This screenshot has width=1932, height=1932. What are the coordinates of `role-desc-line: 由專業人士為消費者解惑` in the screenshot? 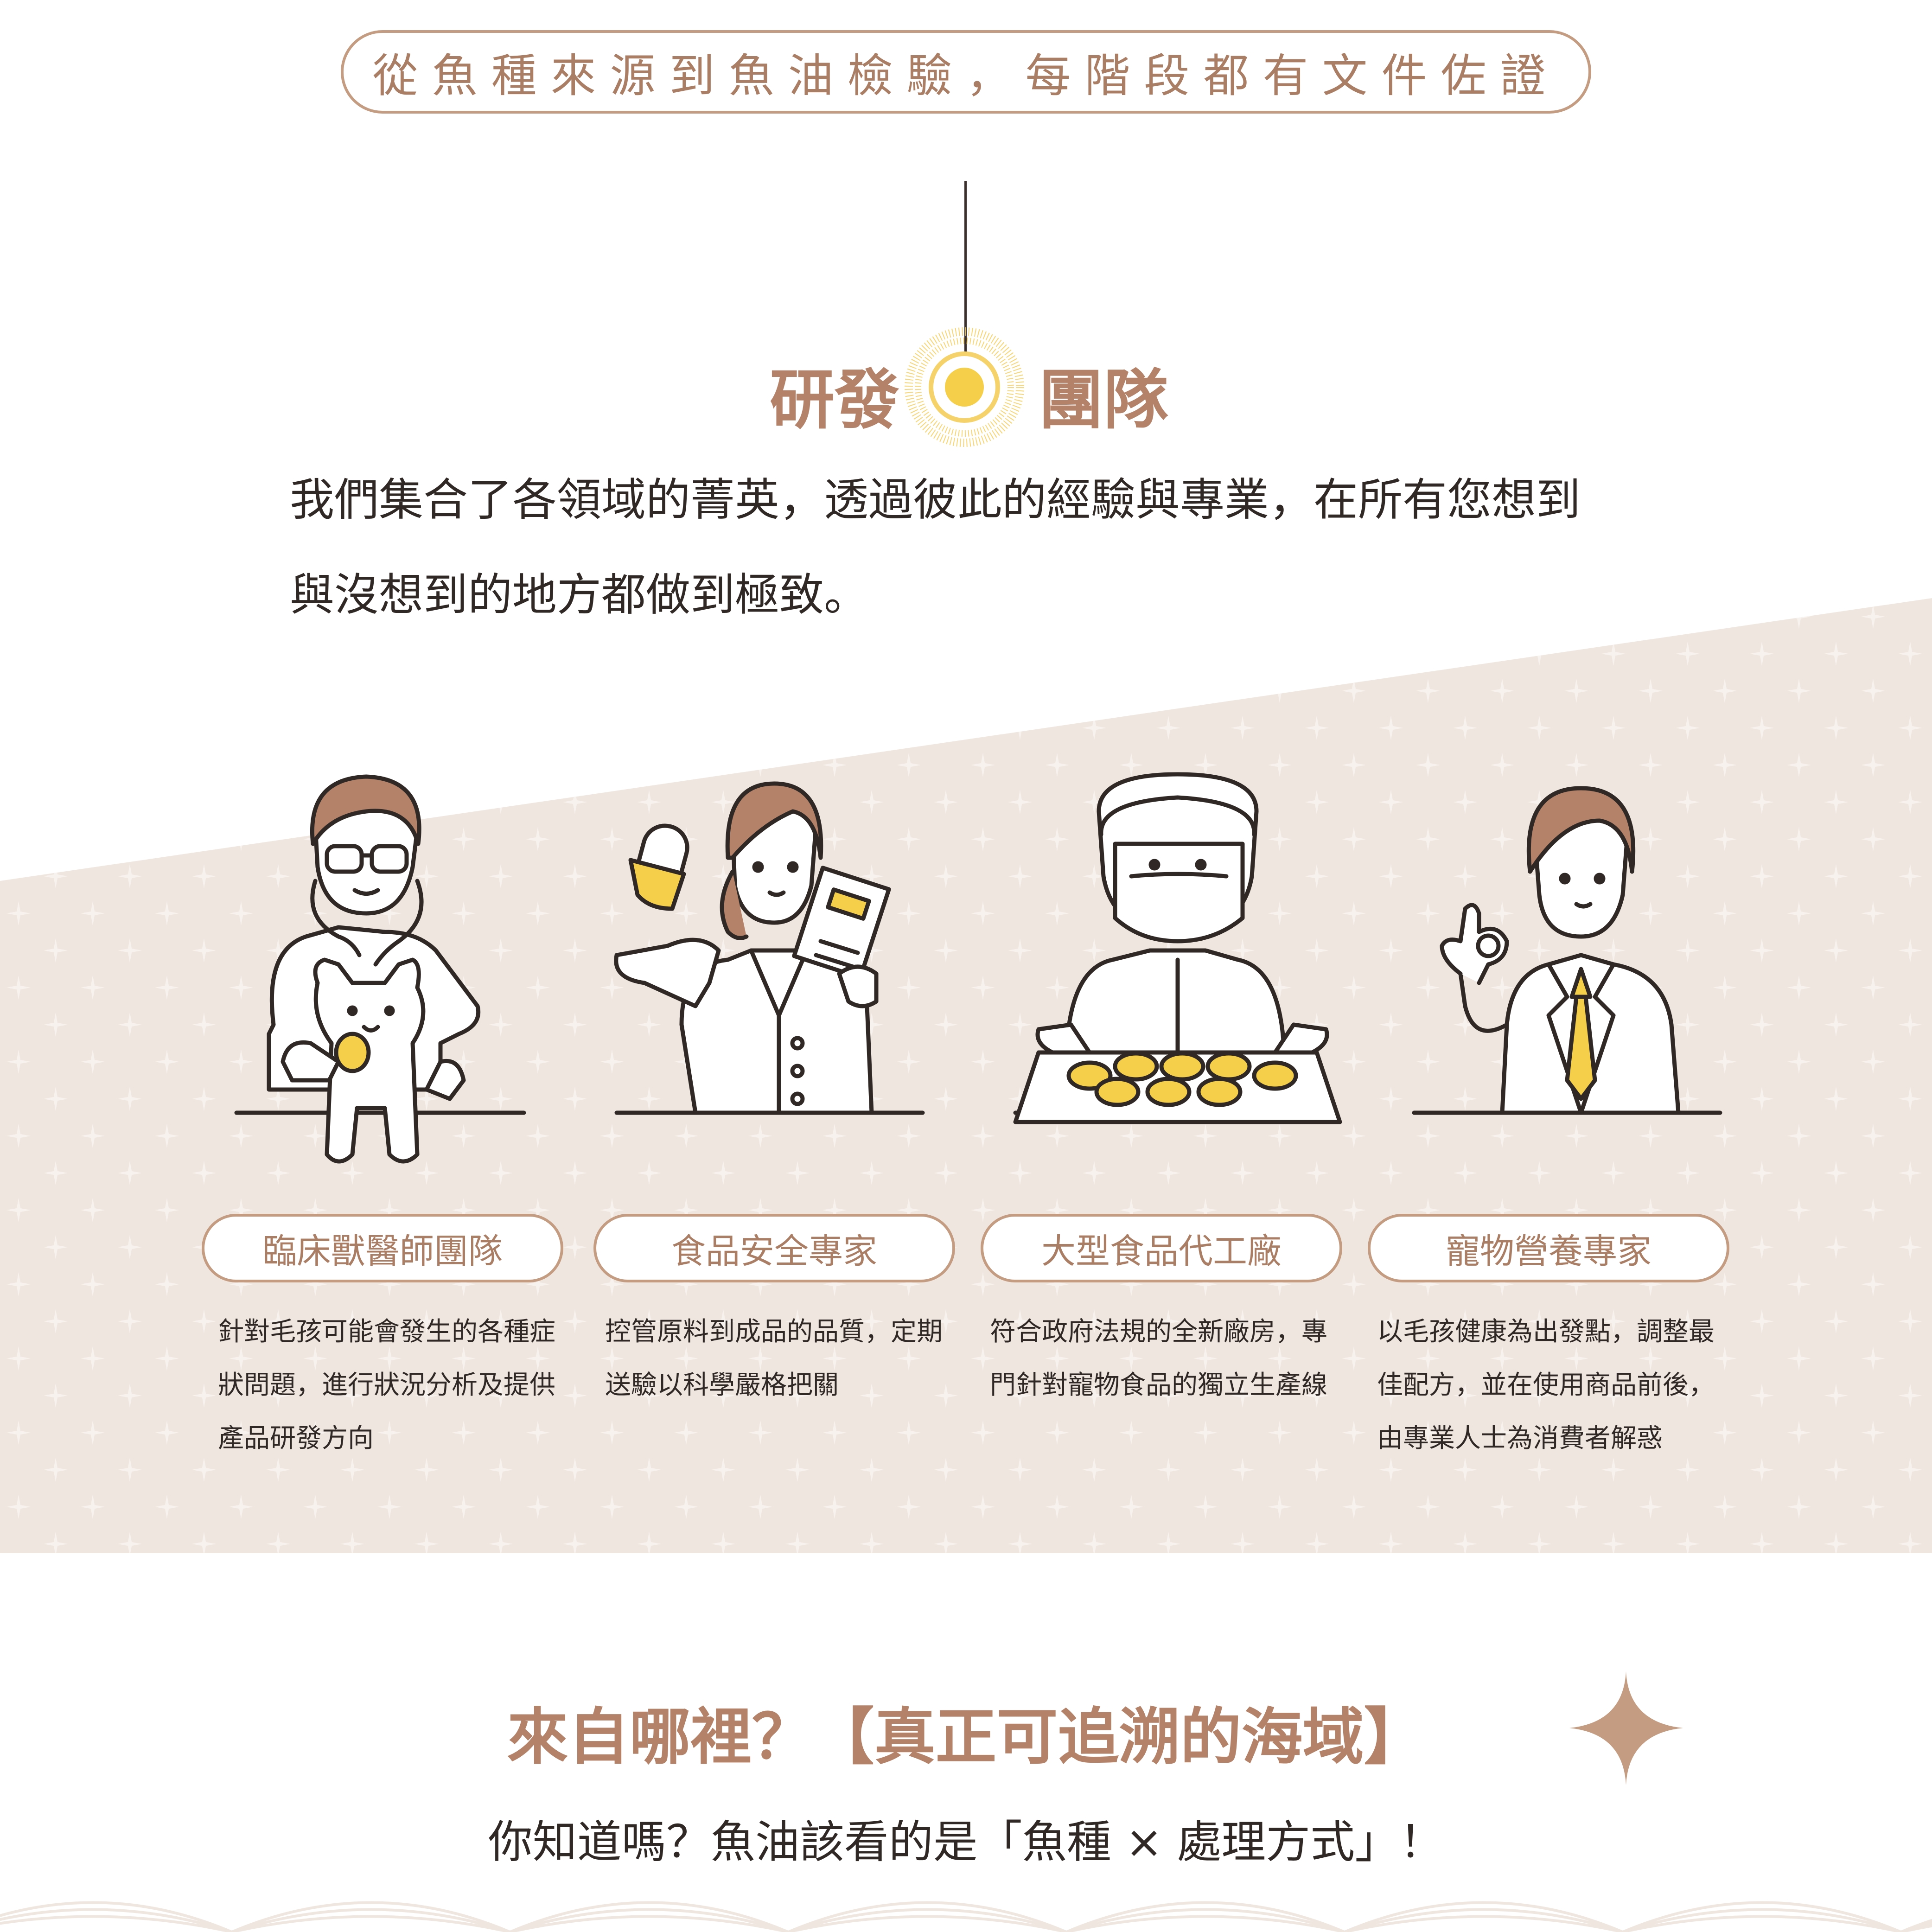 It's located at (1520, 1438).